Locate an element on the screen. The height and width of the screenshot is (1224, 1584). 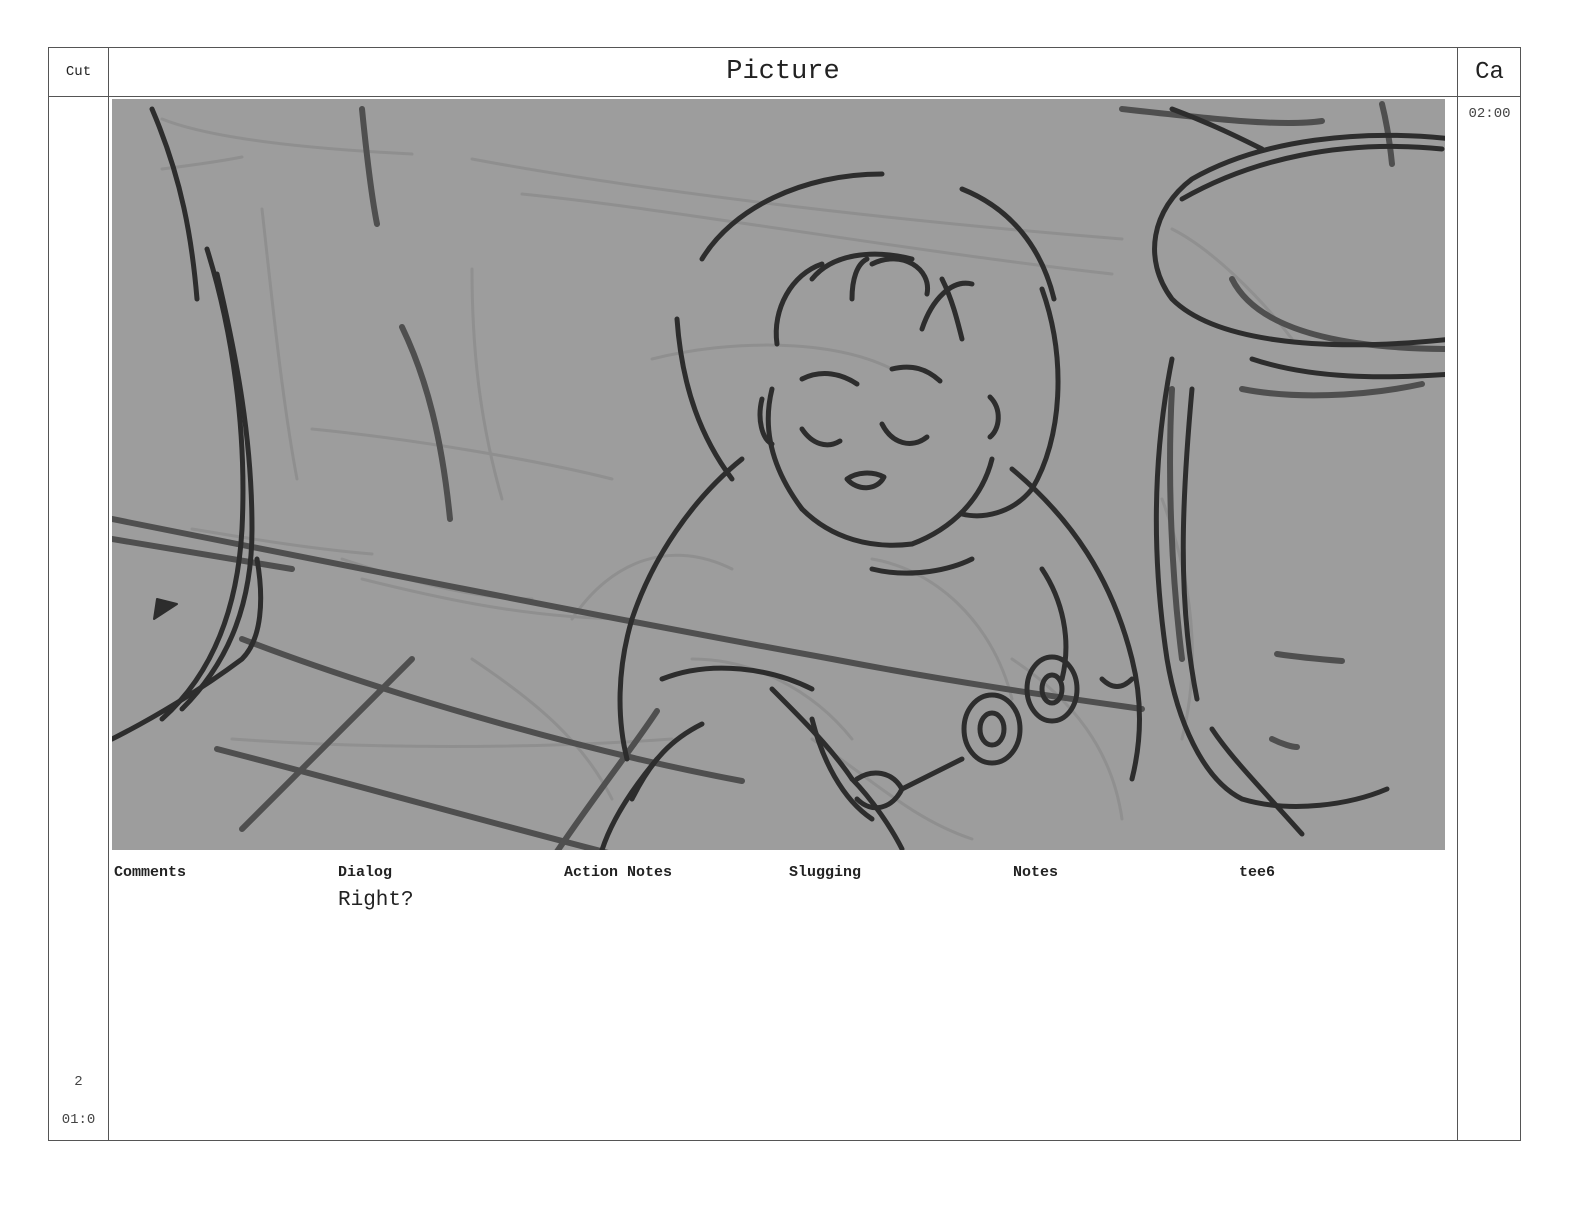
slugging-label: Slugging is located at coordinates (825, 872).